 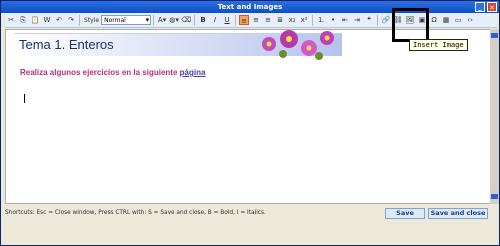 I want to click on close-button: ✕, so click(x=492, y=7).